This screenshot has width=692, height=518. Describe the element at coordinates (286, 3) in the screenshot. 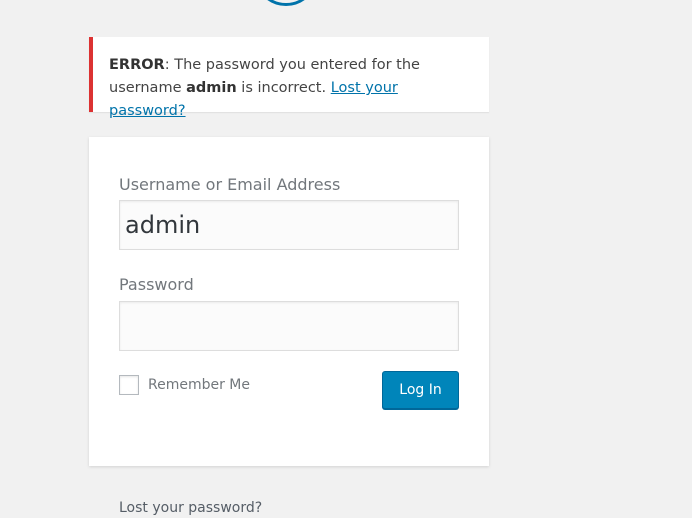

I see `wordpress-logo-icon` at that location.